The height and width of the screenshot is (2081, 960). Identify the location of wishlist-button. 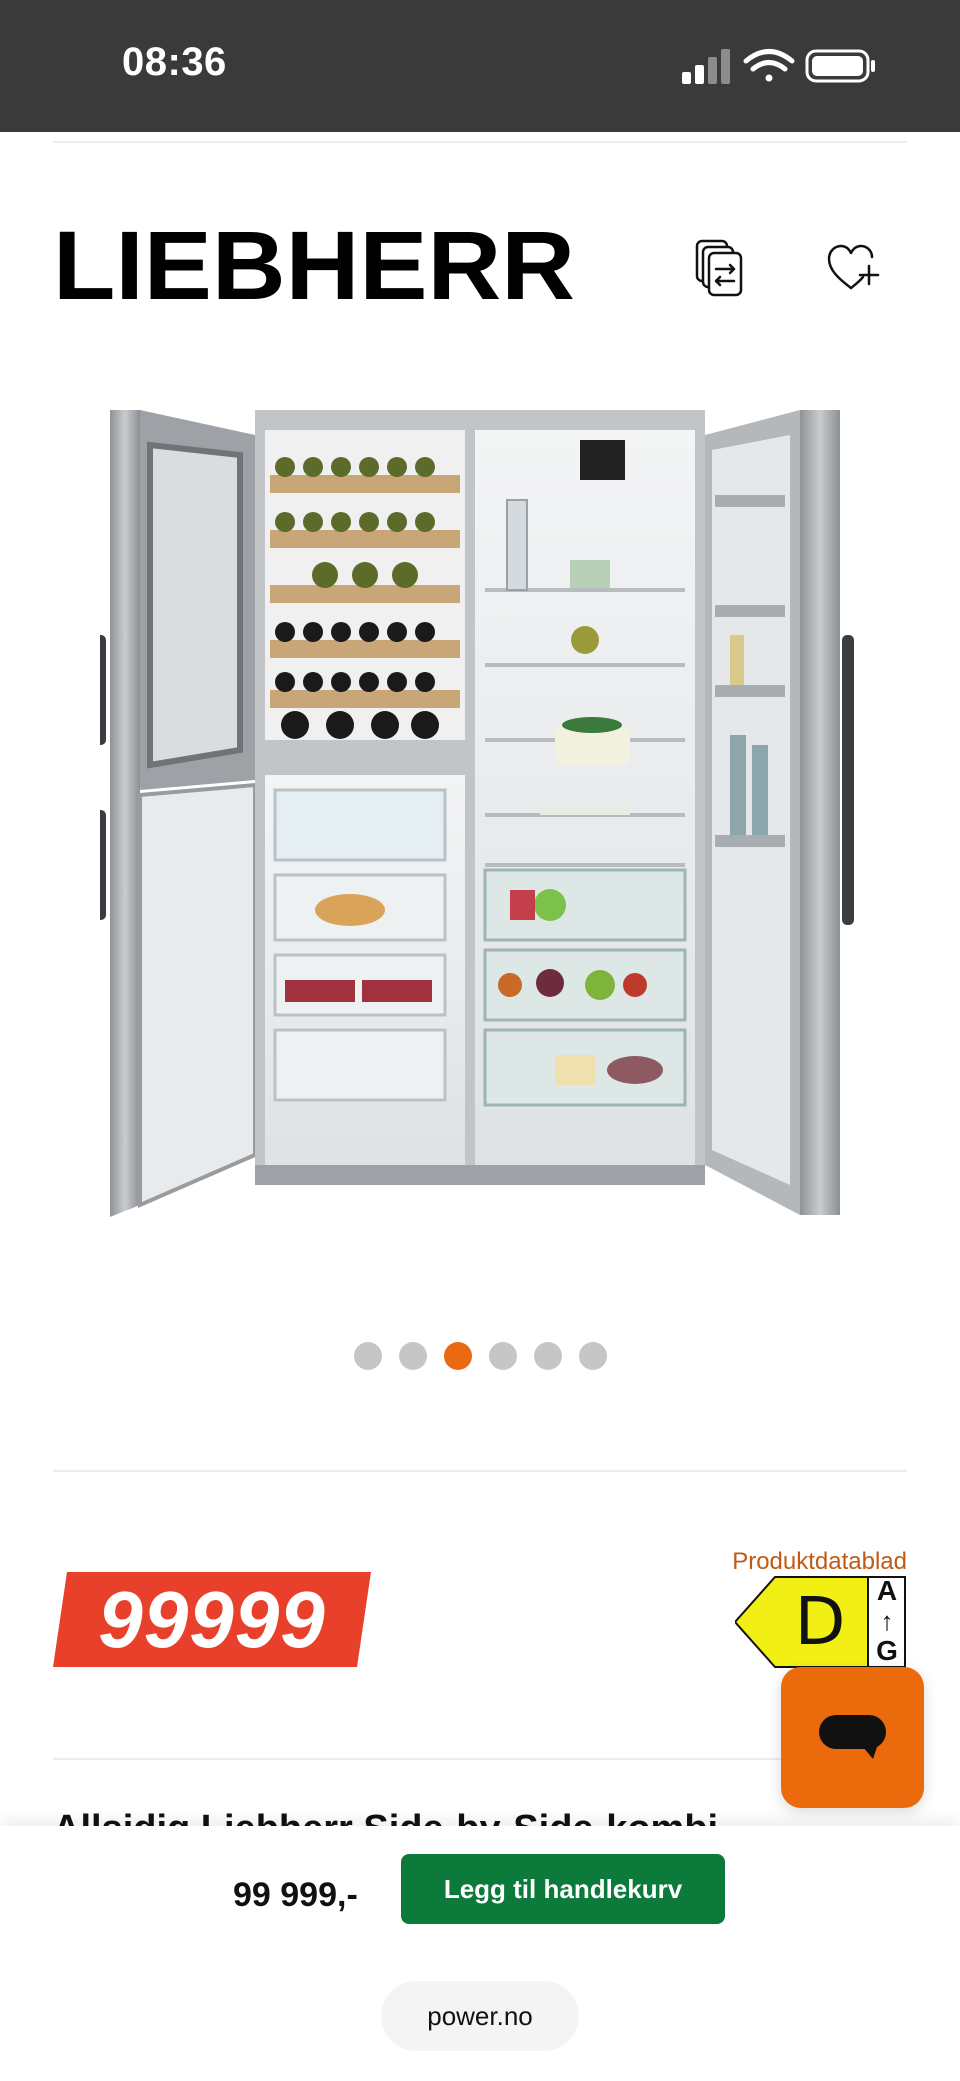
(853, 268).